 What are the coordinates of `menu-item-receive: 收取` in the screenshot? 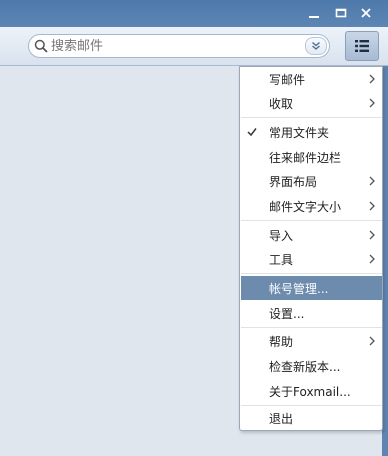 It's located at (311, 103).